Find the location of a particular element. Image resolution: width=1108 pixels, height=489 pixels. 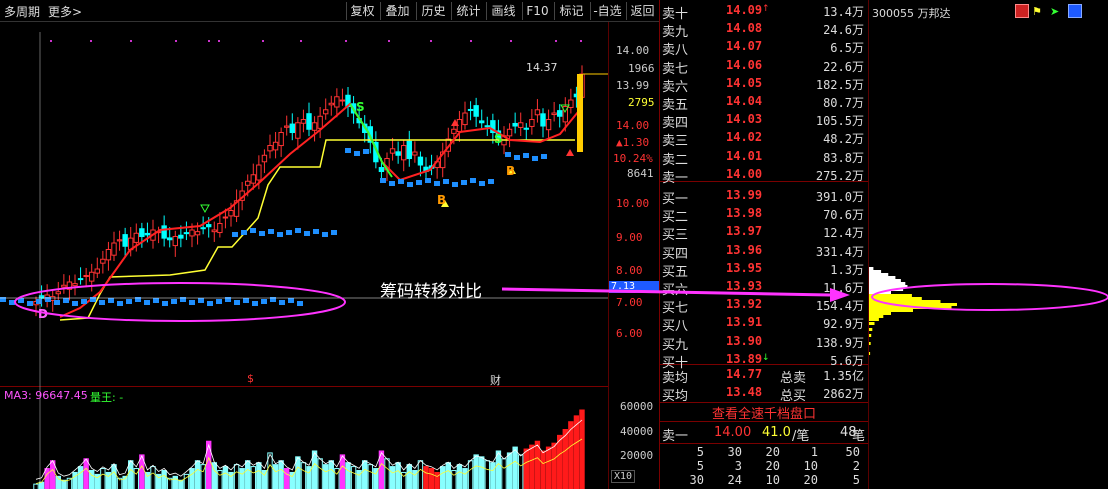

ask-row: 卖一 14.00 275.2万 is located at coordinates (765, 176).